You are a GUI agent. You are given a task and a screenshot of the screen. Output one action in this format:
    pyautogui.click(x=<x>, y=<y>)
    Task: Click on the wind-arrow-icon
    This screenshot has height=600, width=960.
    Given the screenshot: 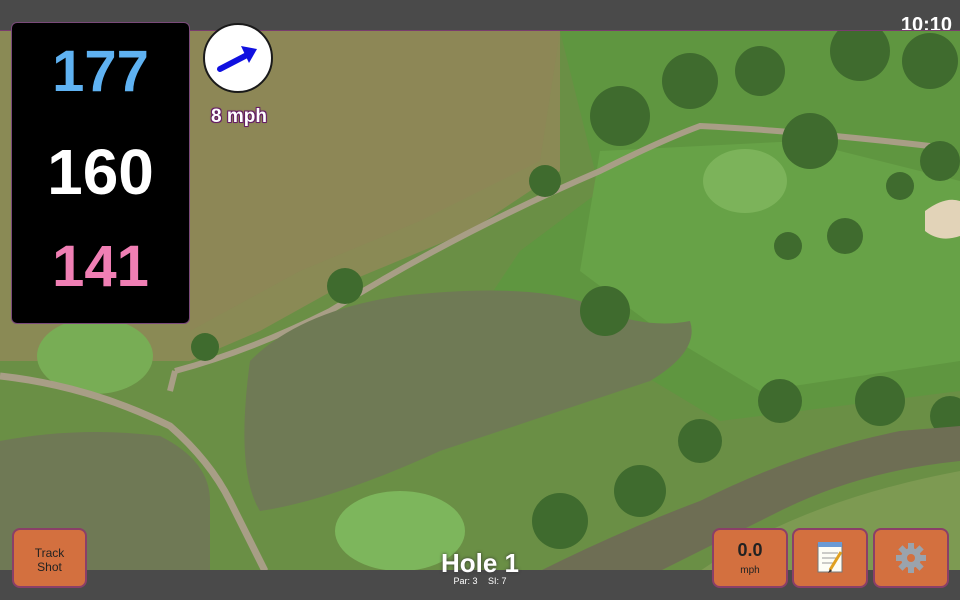 What is the action you would take?
    pyautogui.click(x=237, y=59)
    